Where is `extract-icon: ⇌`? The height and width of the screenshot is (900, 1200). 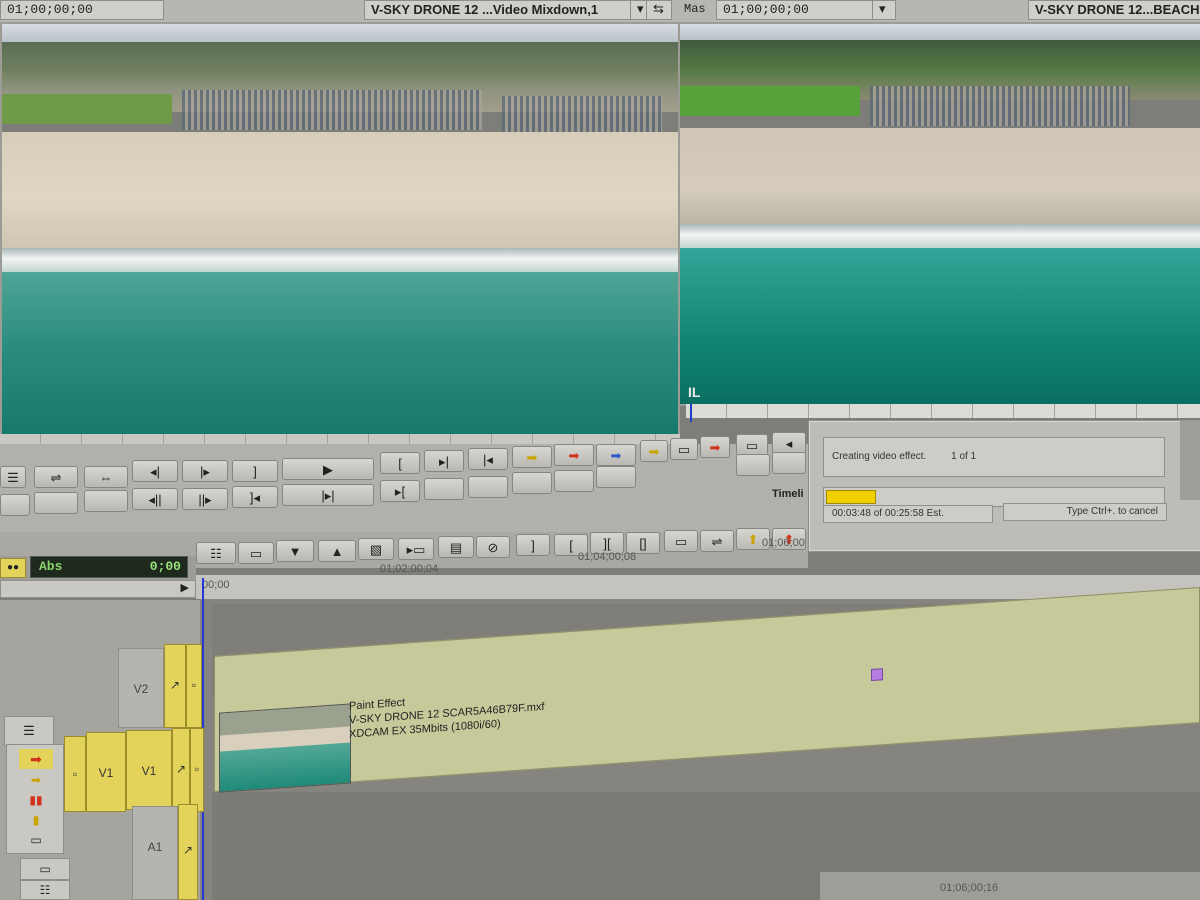
extract-icon: ⇌ is located at coordinates (717, 541).